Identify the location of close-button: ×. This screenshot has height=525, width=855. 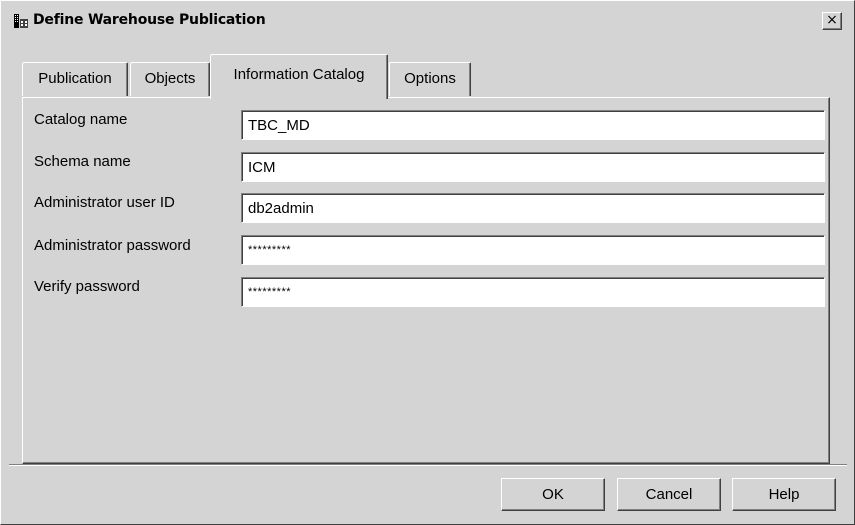
(832, 21).